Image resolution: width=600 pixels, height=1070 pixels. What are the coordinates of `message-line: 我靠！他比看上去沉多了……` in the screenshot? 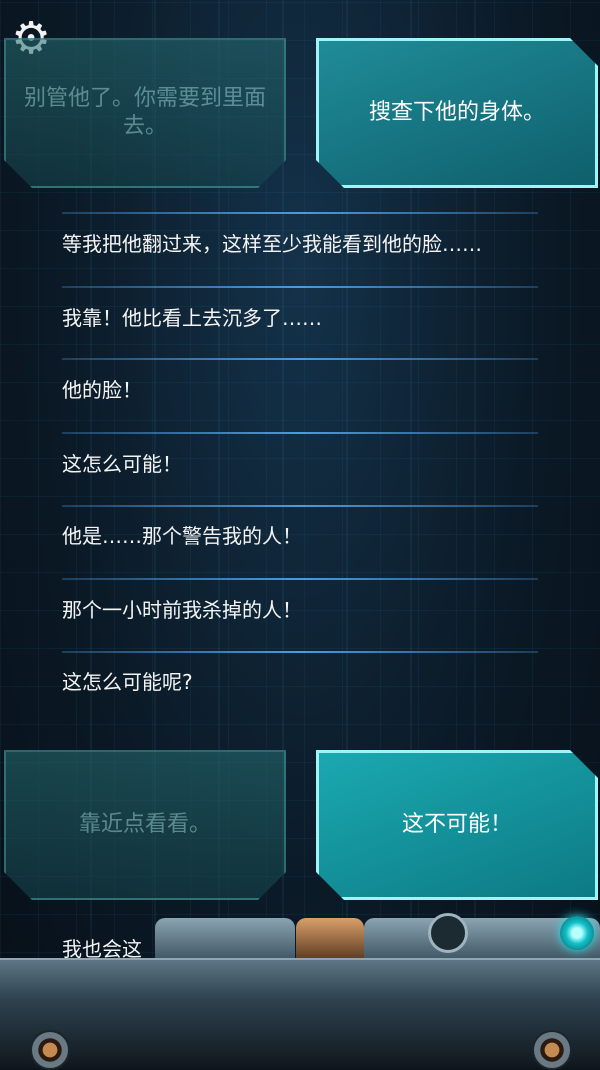 It's located at (192, 318).